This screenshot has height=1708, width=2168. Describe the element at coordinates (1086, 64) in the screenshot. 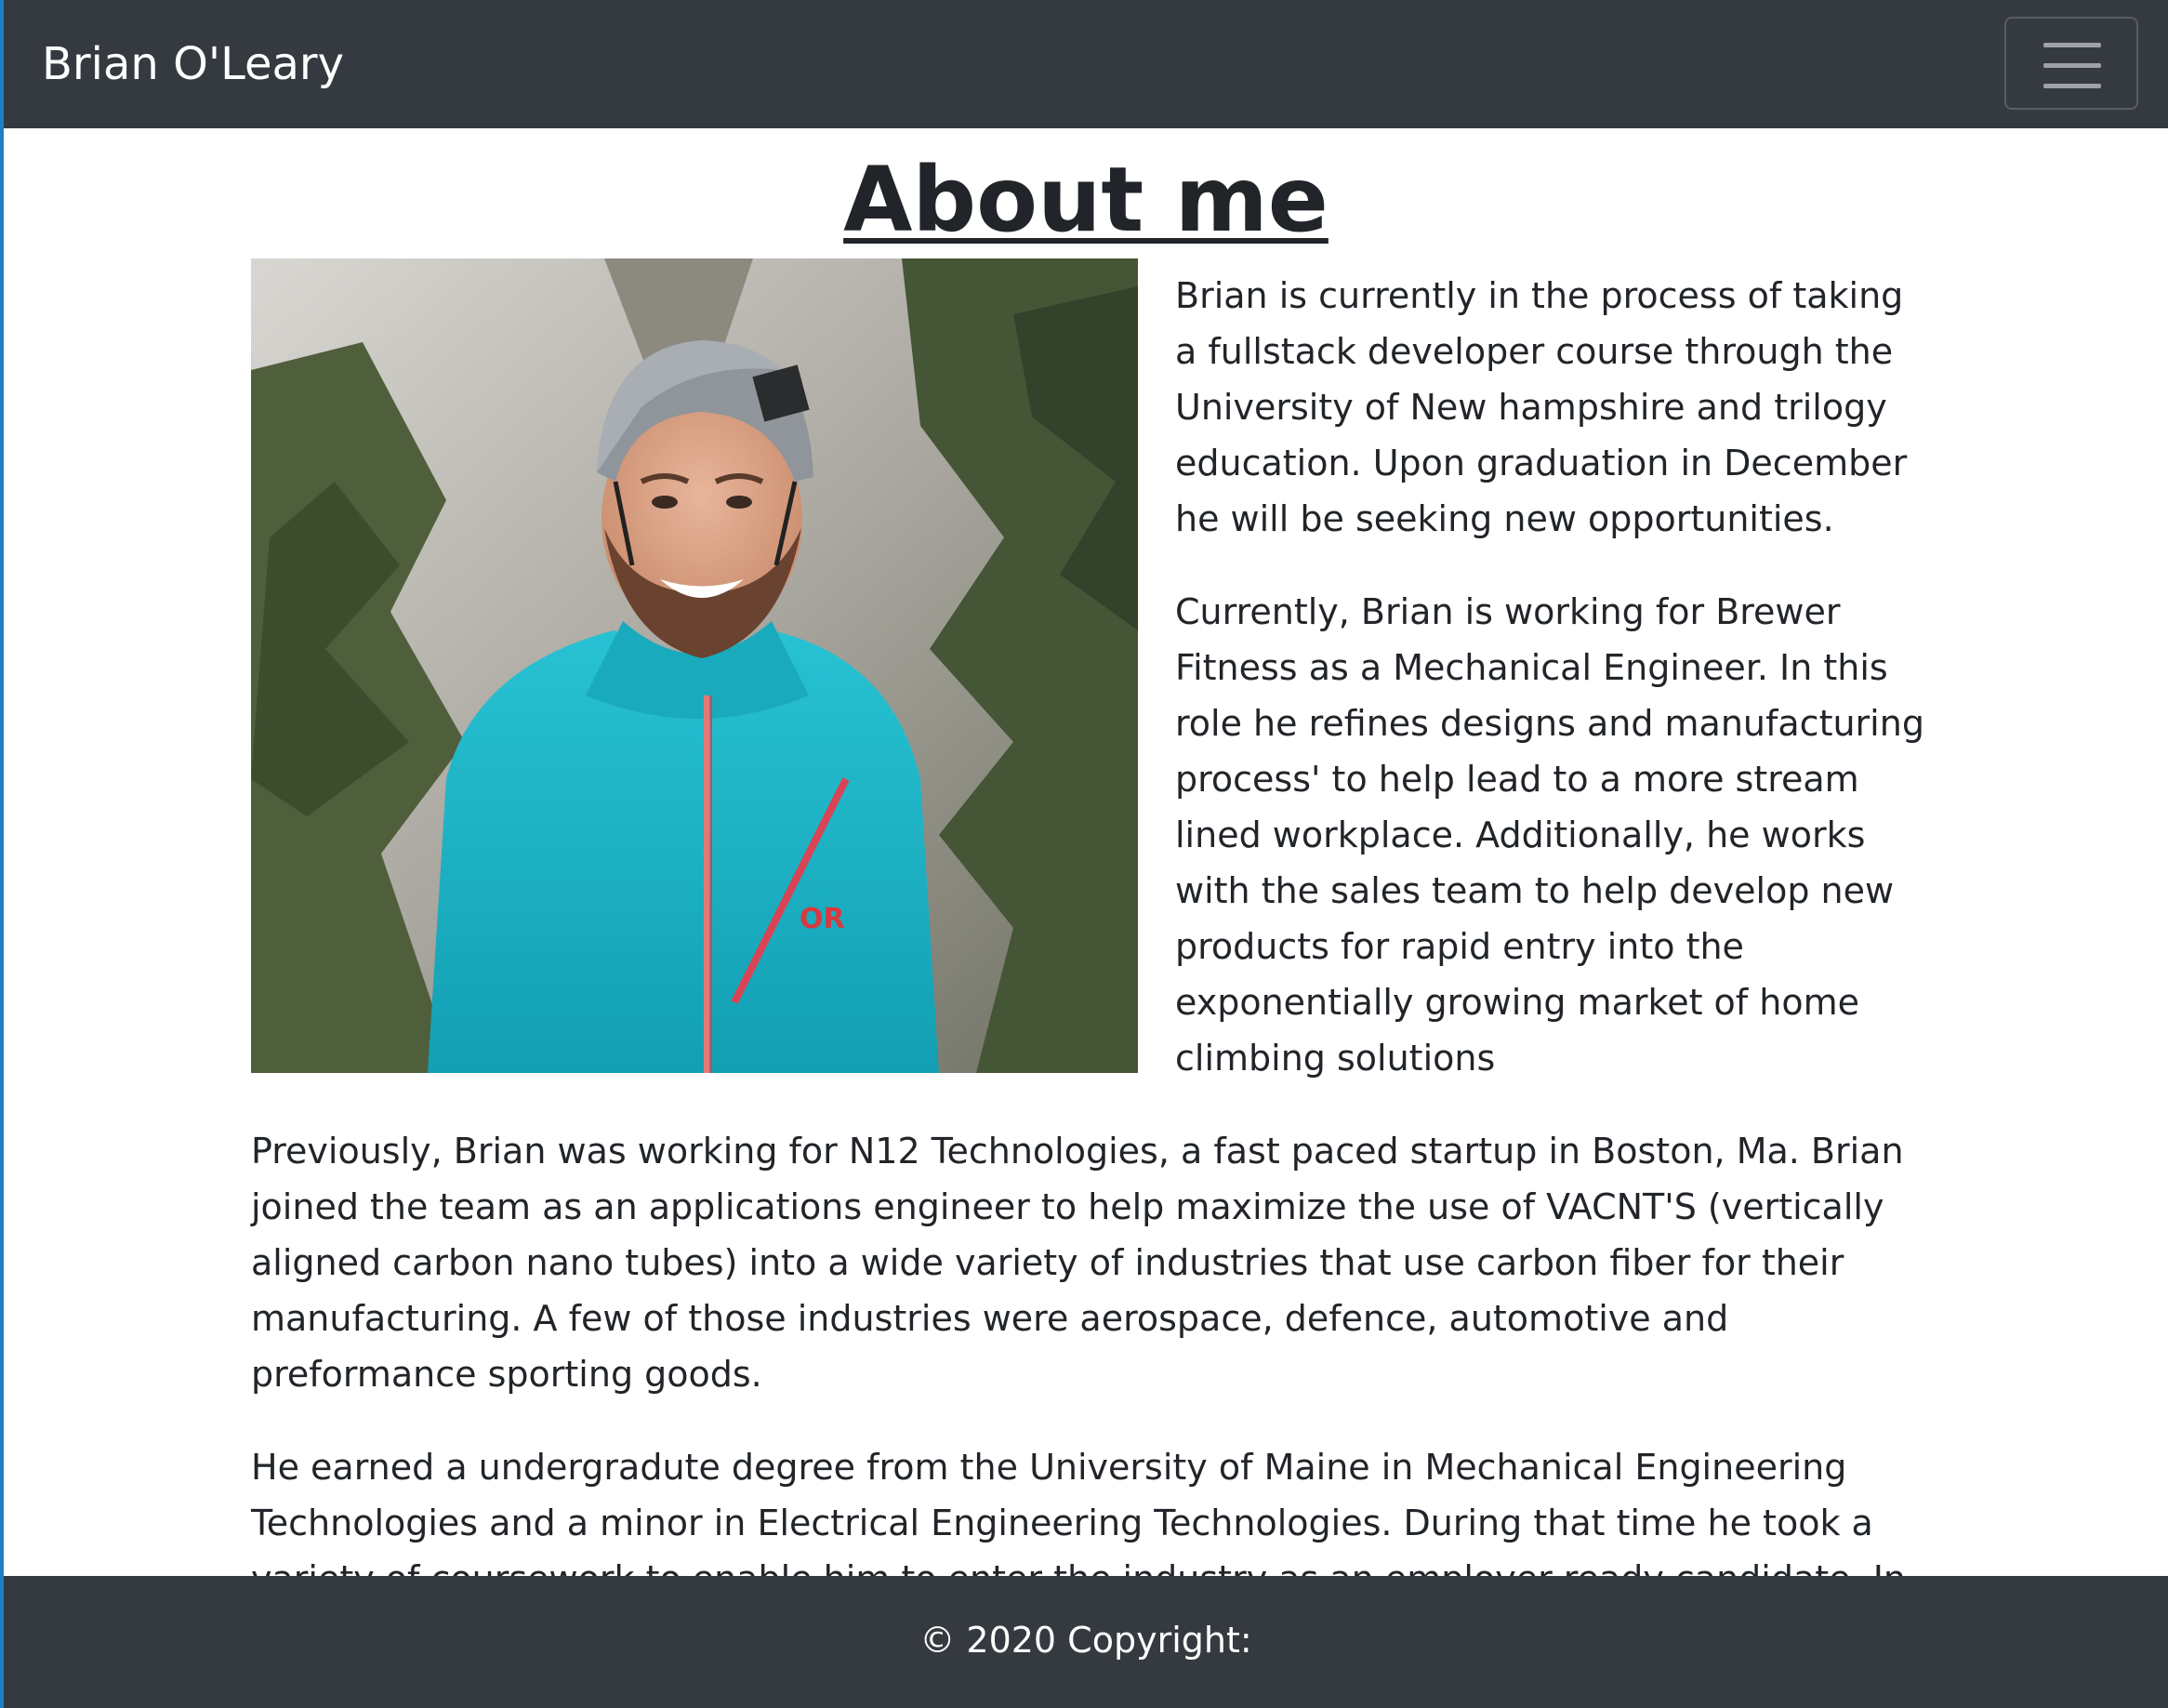

I see `navbar: Brian O'Leary` at that location.